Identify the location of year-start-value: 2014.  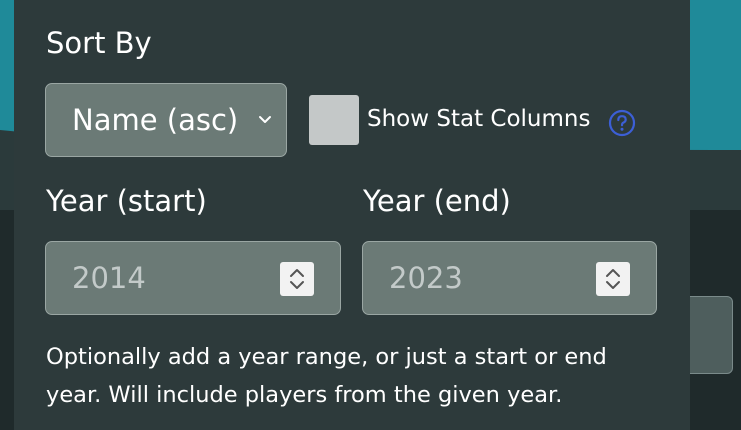
(109, 278).